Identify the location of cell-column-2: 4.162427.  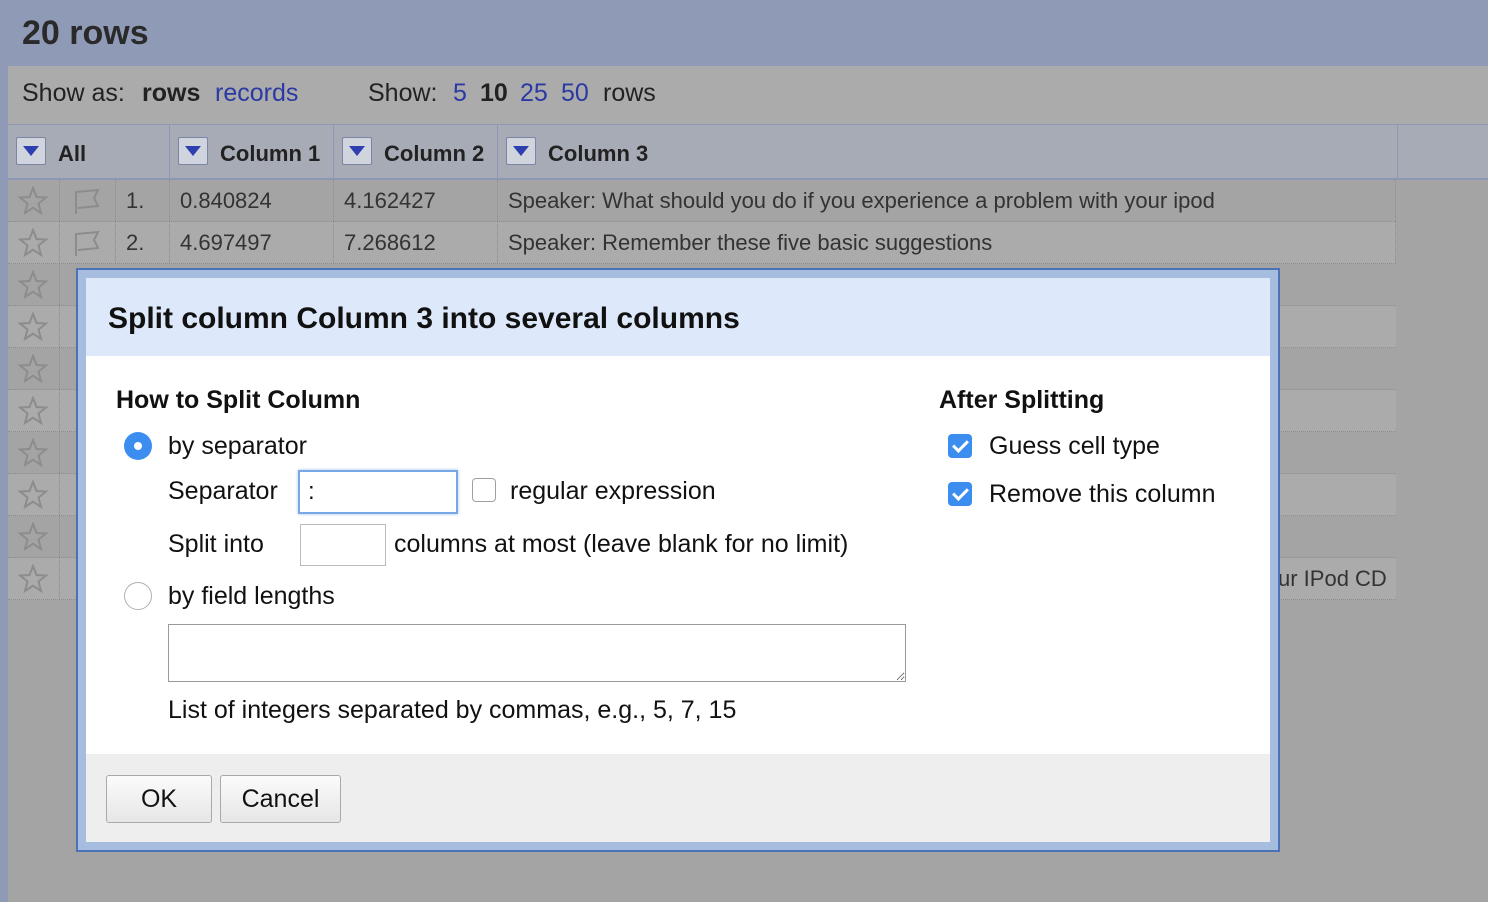
(416, 200).